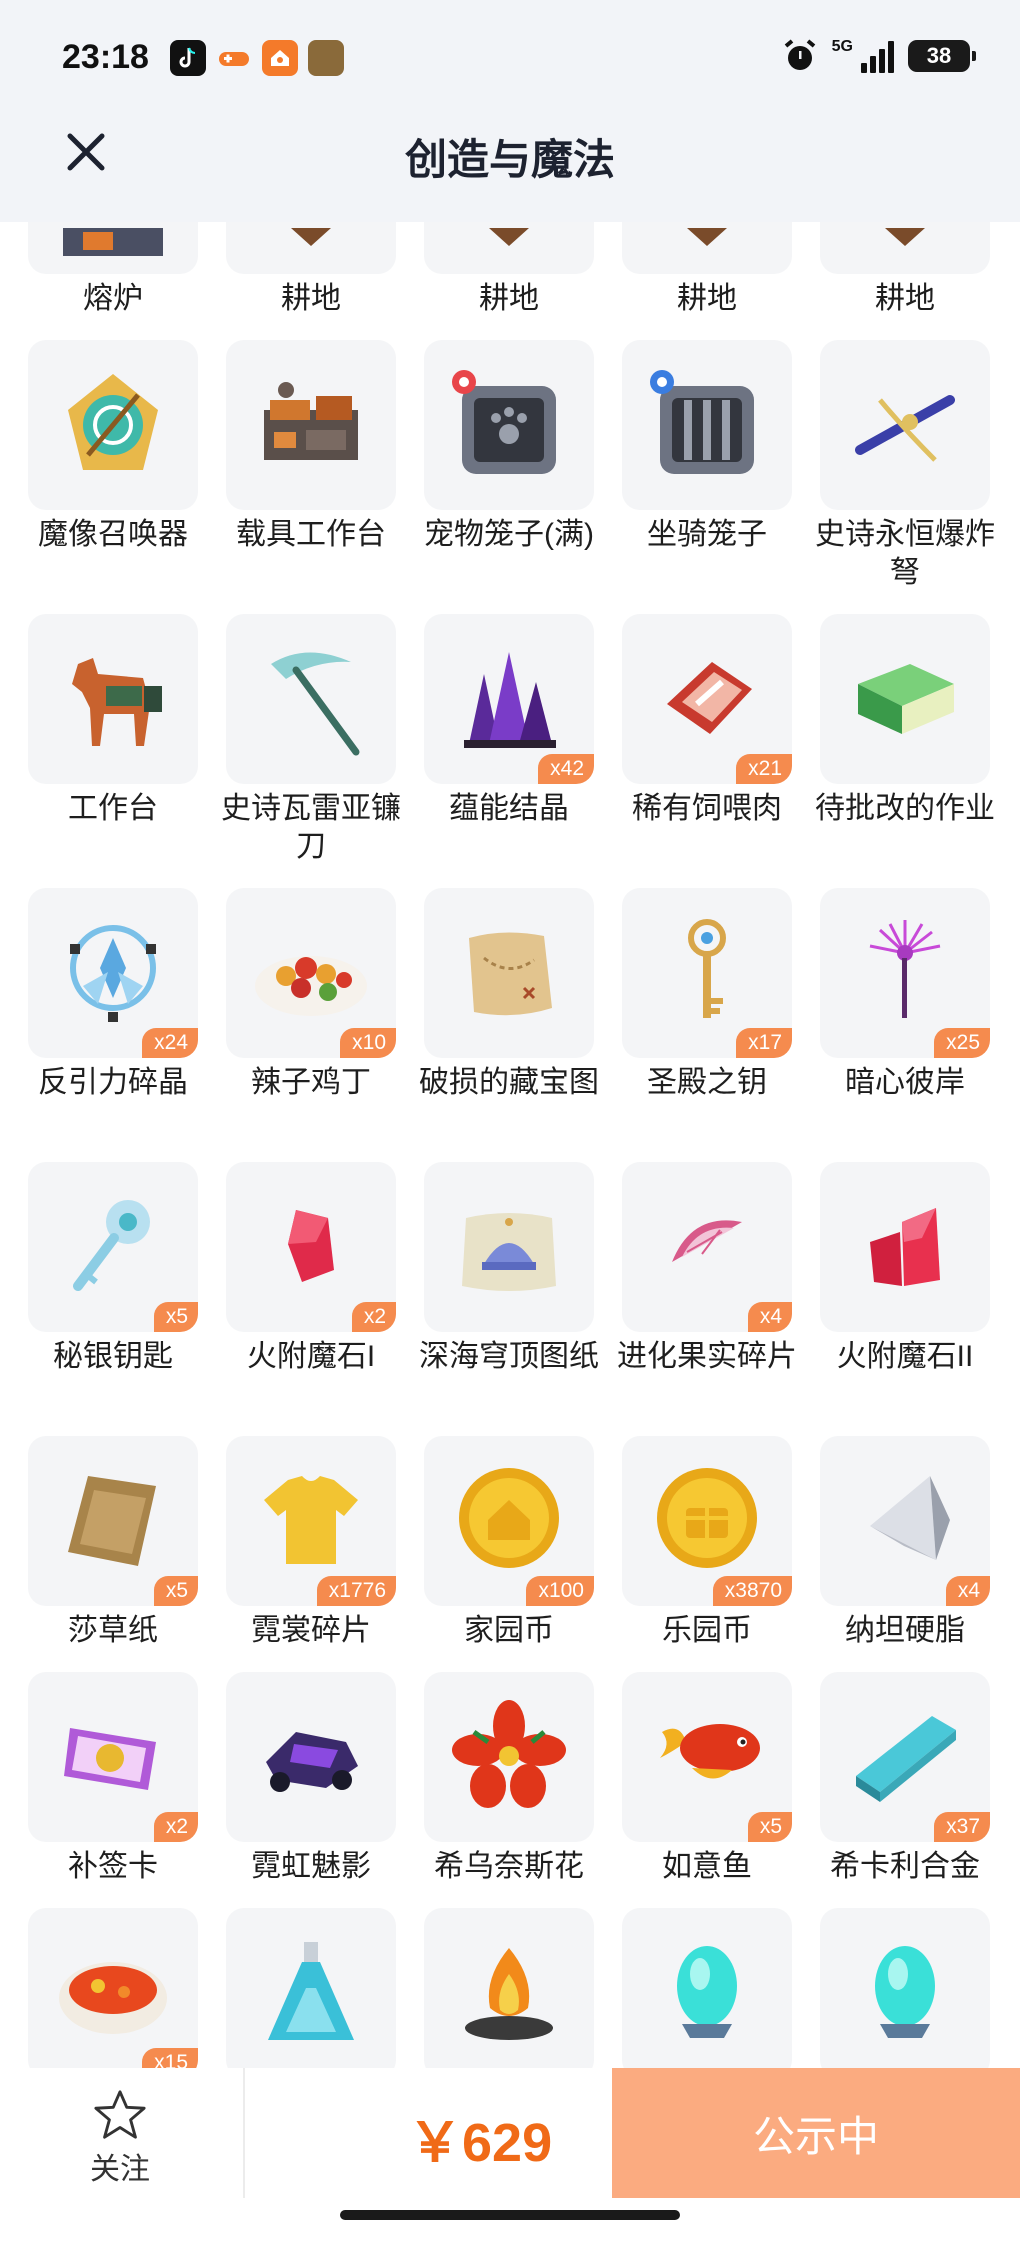  I want to click on alloy-bar-icon, so click(906, 1759).